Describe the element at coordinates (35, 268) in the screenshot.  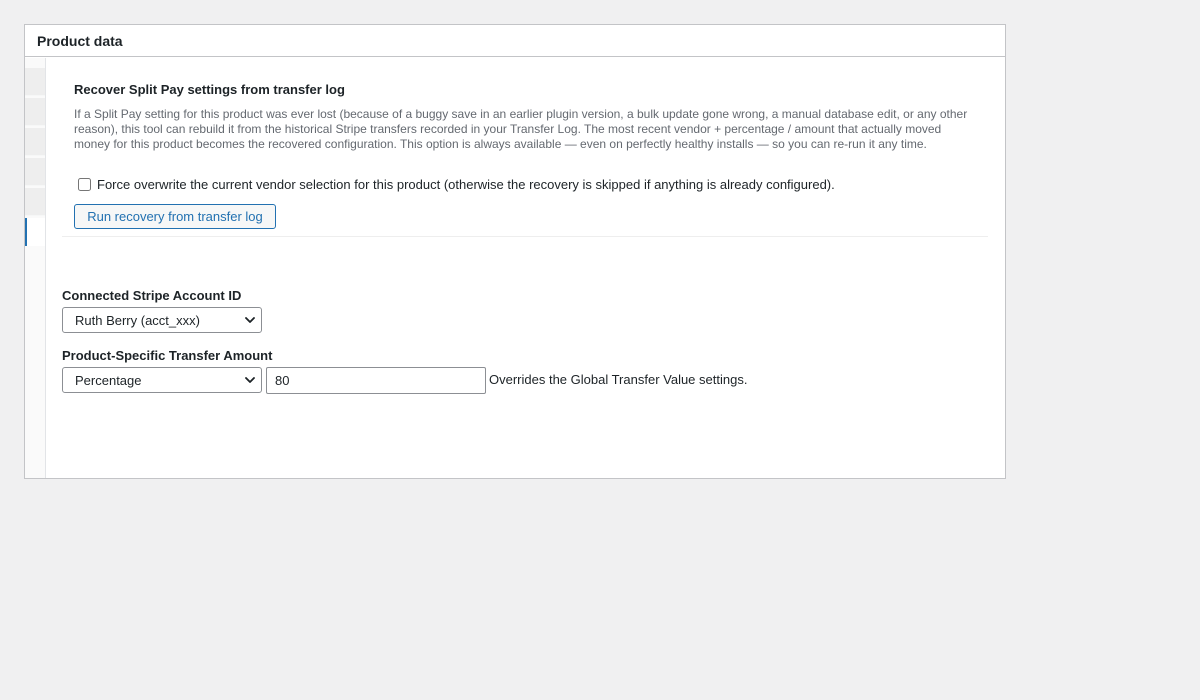
I see `product-data-tabs` at that location.